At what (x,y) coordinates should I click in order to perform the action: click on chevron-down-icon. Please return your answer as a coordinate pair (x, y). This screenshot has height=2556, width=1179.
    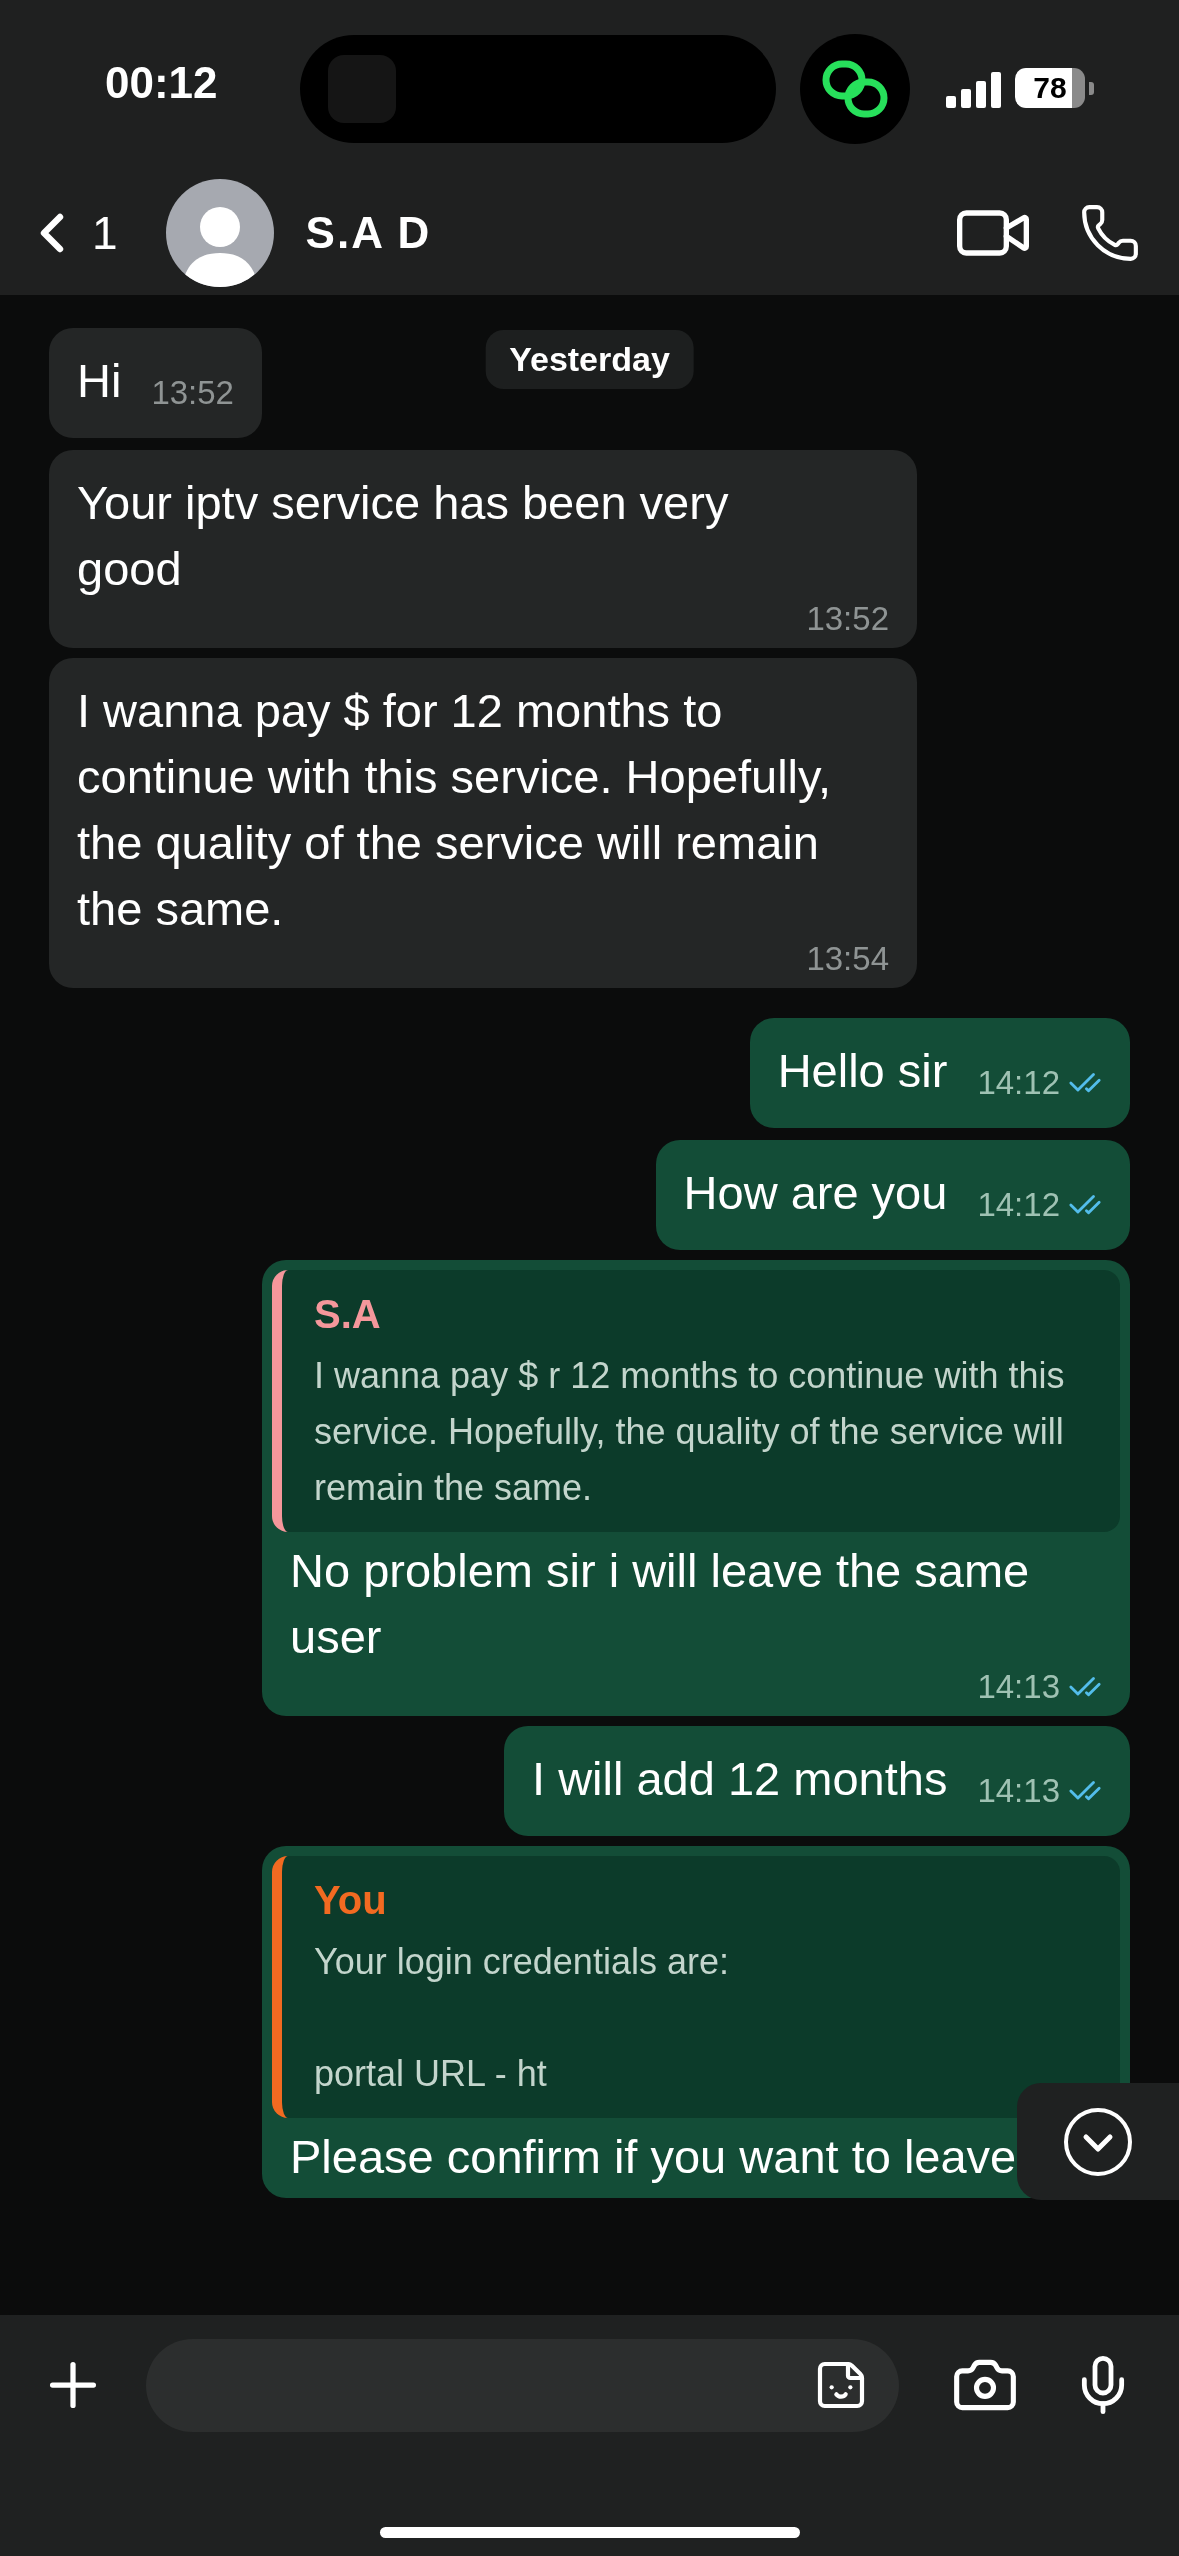
    Looking at the image, I should click on (1098, 2141).